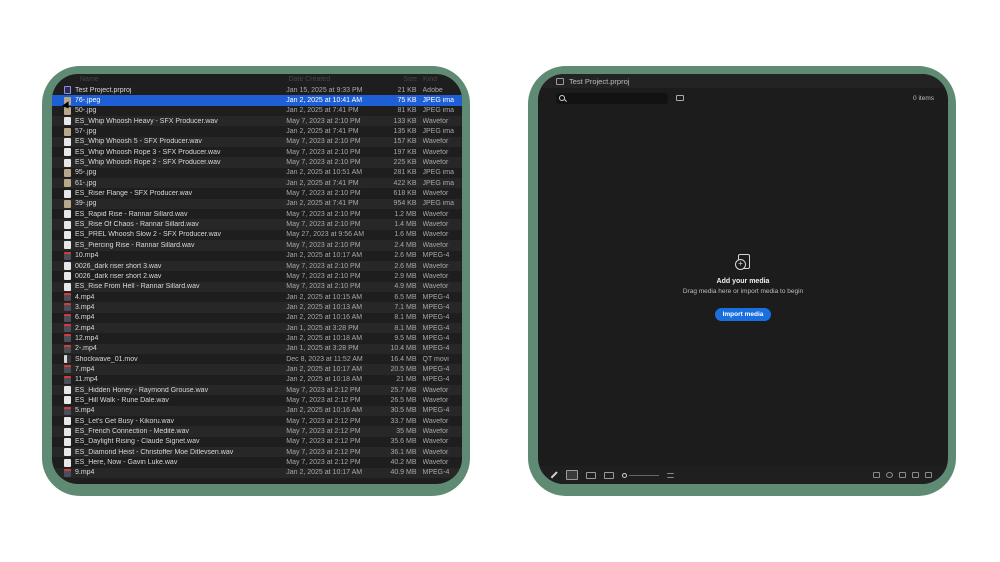  Describe the element at coordinates (560, 81) in the screenshot. I see `project-folder-icon` at that location.